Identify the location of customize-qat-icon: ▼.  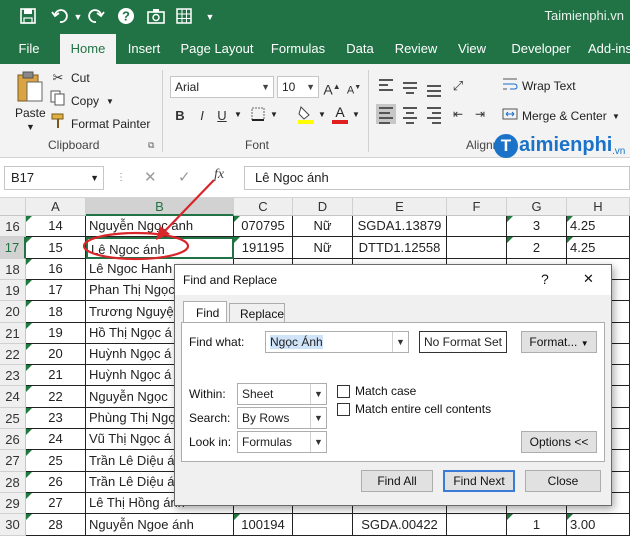
(210, 17).